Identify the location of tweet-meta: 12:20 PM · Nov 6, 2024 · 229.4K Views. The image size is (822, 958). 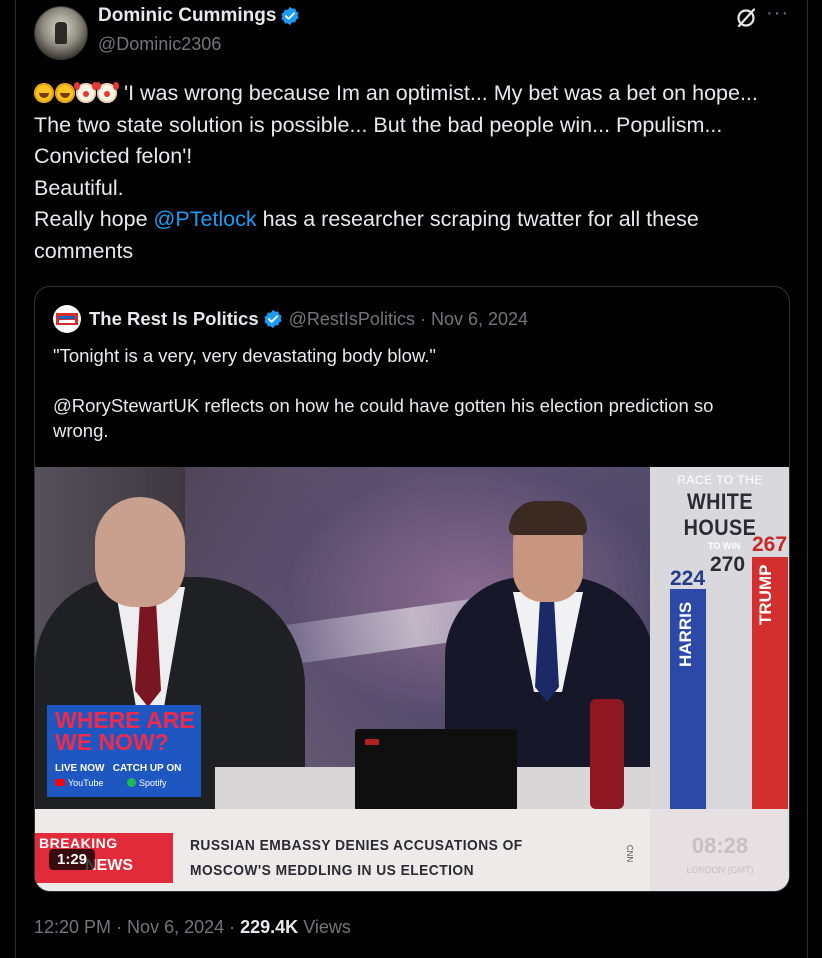
(192, 927).